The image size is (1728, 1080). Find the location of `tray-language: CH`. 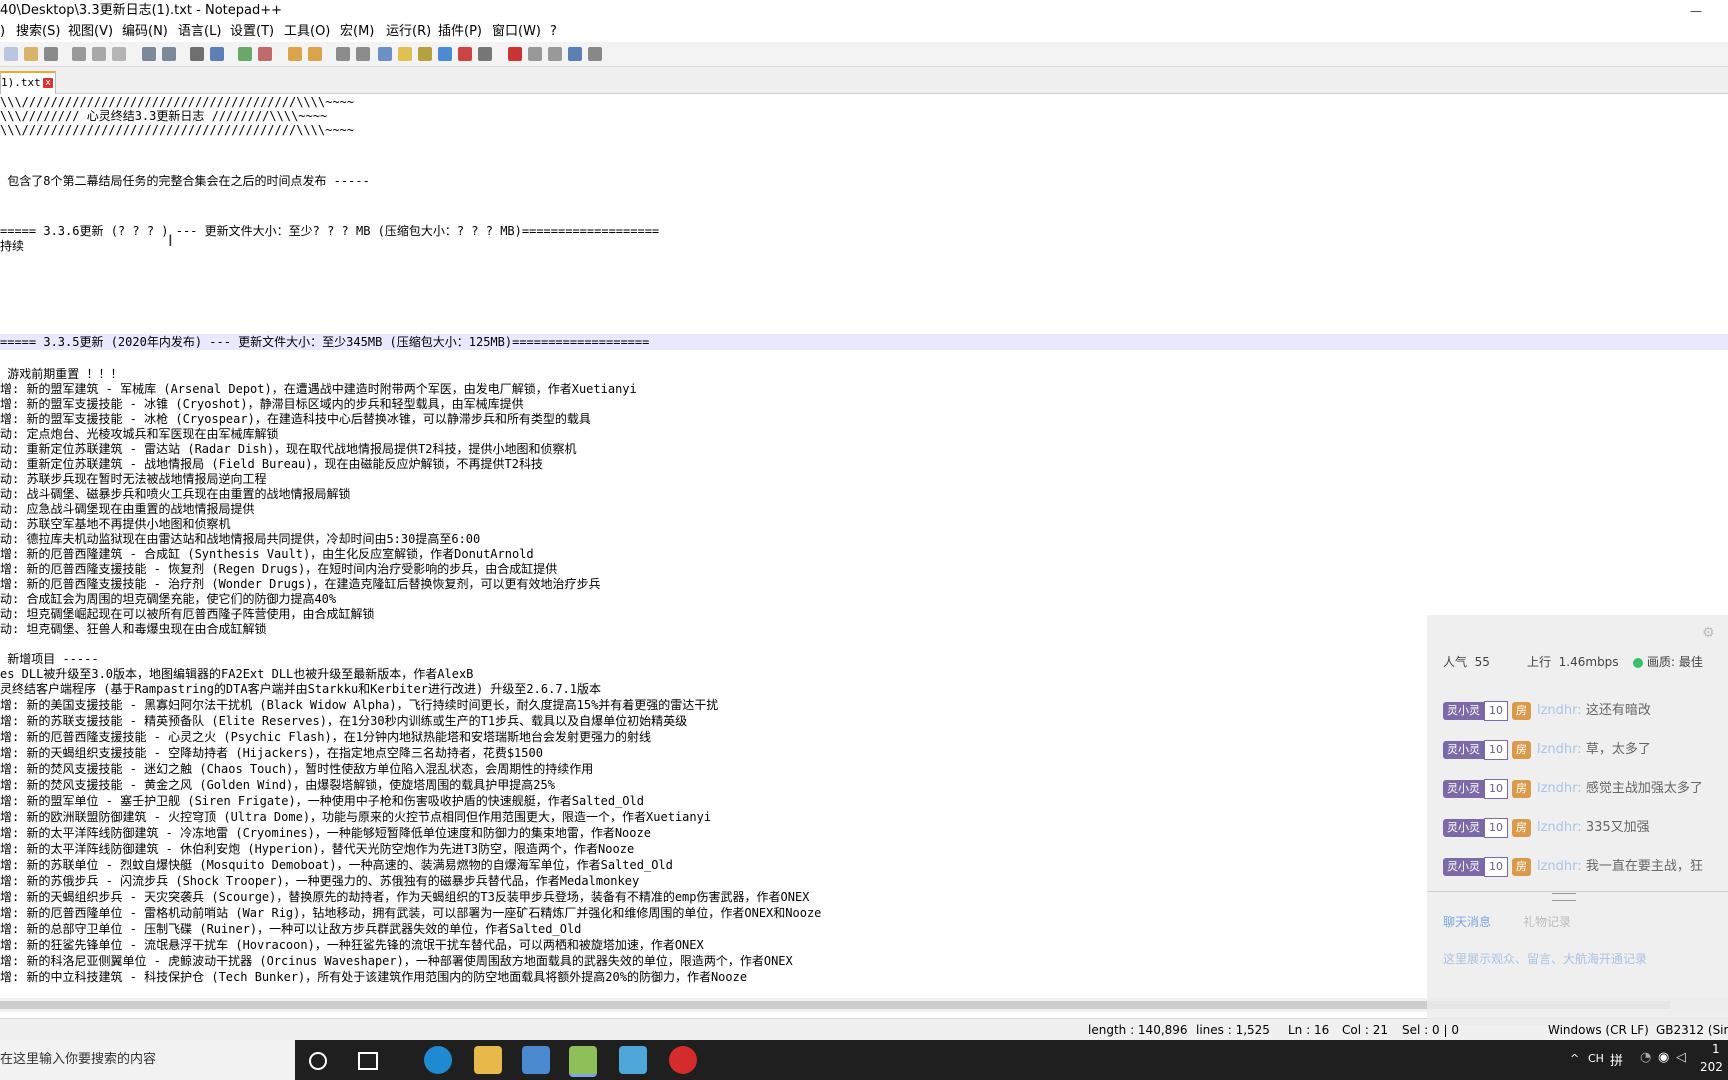

tray-language: CH is located at coordinates (1596, 1058).